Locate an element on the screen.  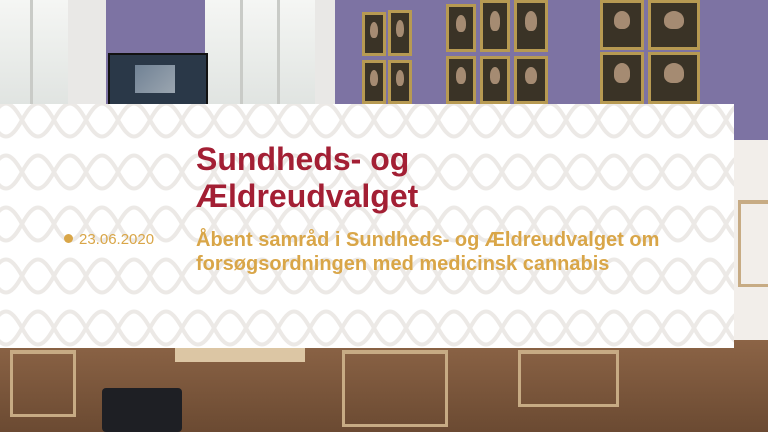
bag is located at coordinates (142, 410).